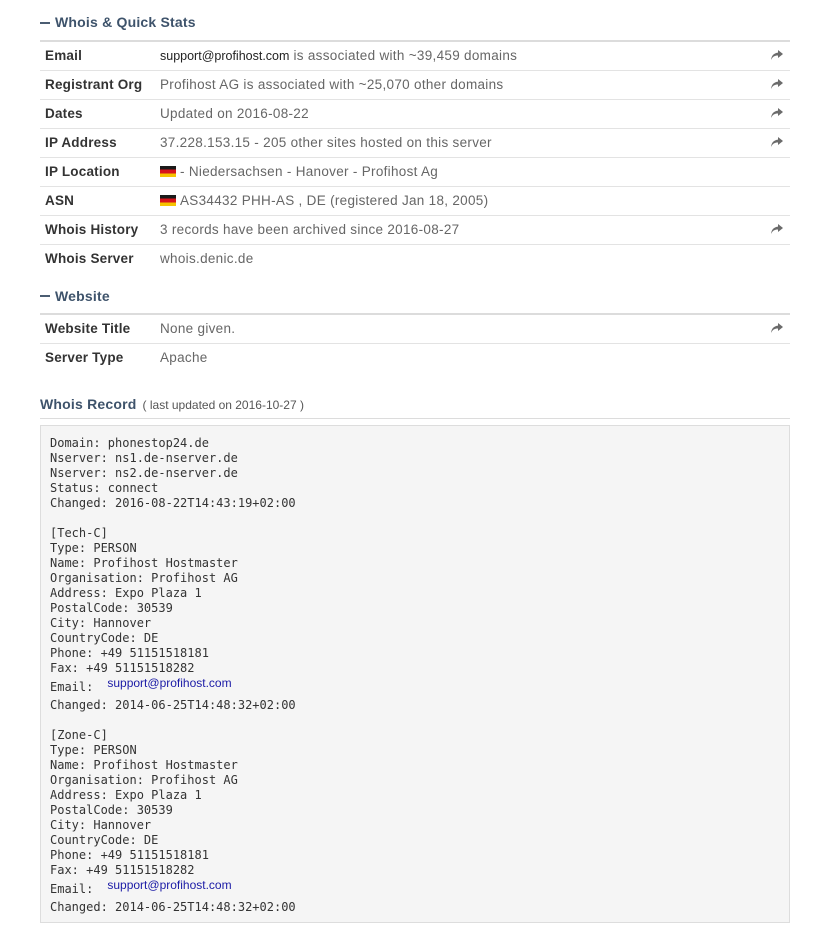  I want to click on quick-stats-title: Whois & Quick Stats, so click(125, 22).